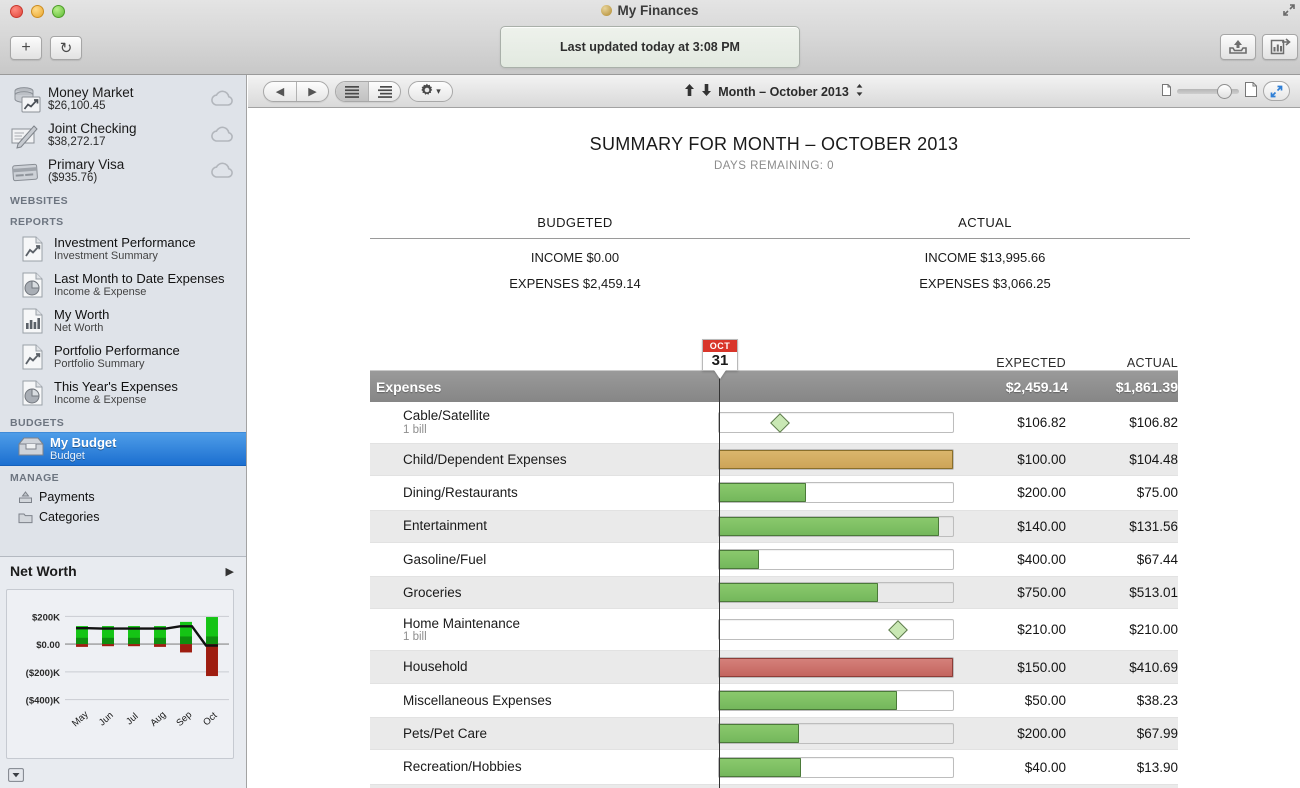 This screenshot has width=1300, height=788. Describe the element at coordinates (100, 292) in the screenshot. I see `report-subtitle: Income & Expense` at that location.